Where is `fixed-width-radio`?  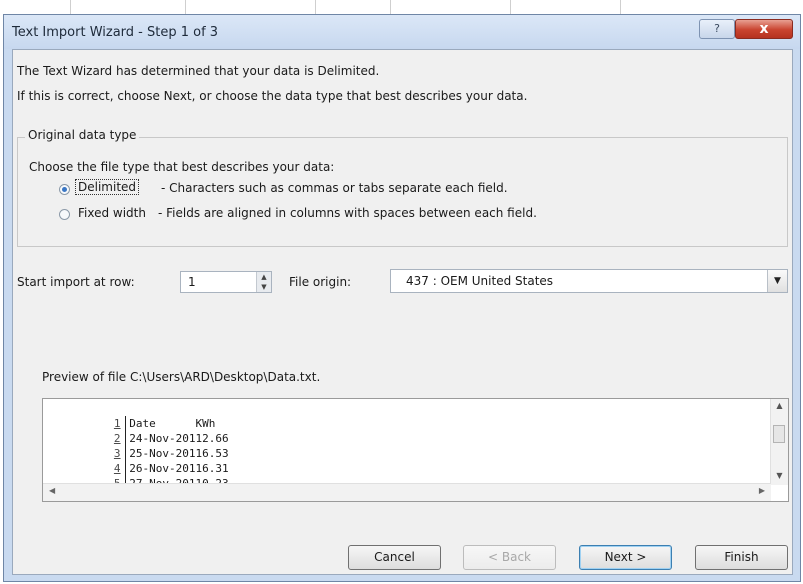
fixed-width-radio is located at coordinates (64, 214).